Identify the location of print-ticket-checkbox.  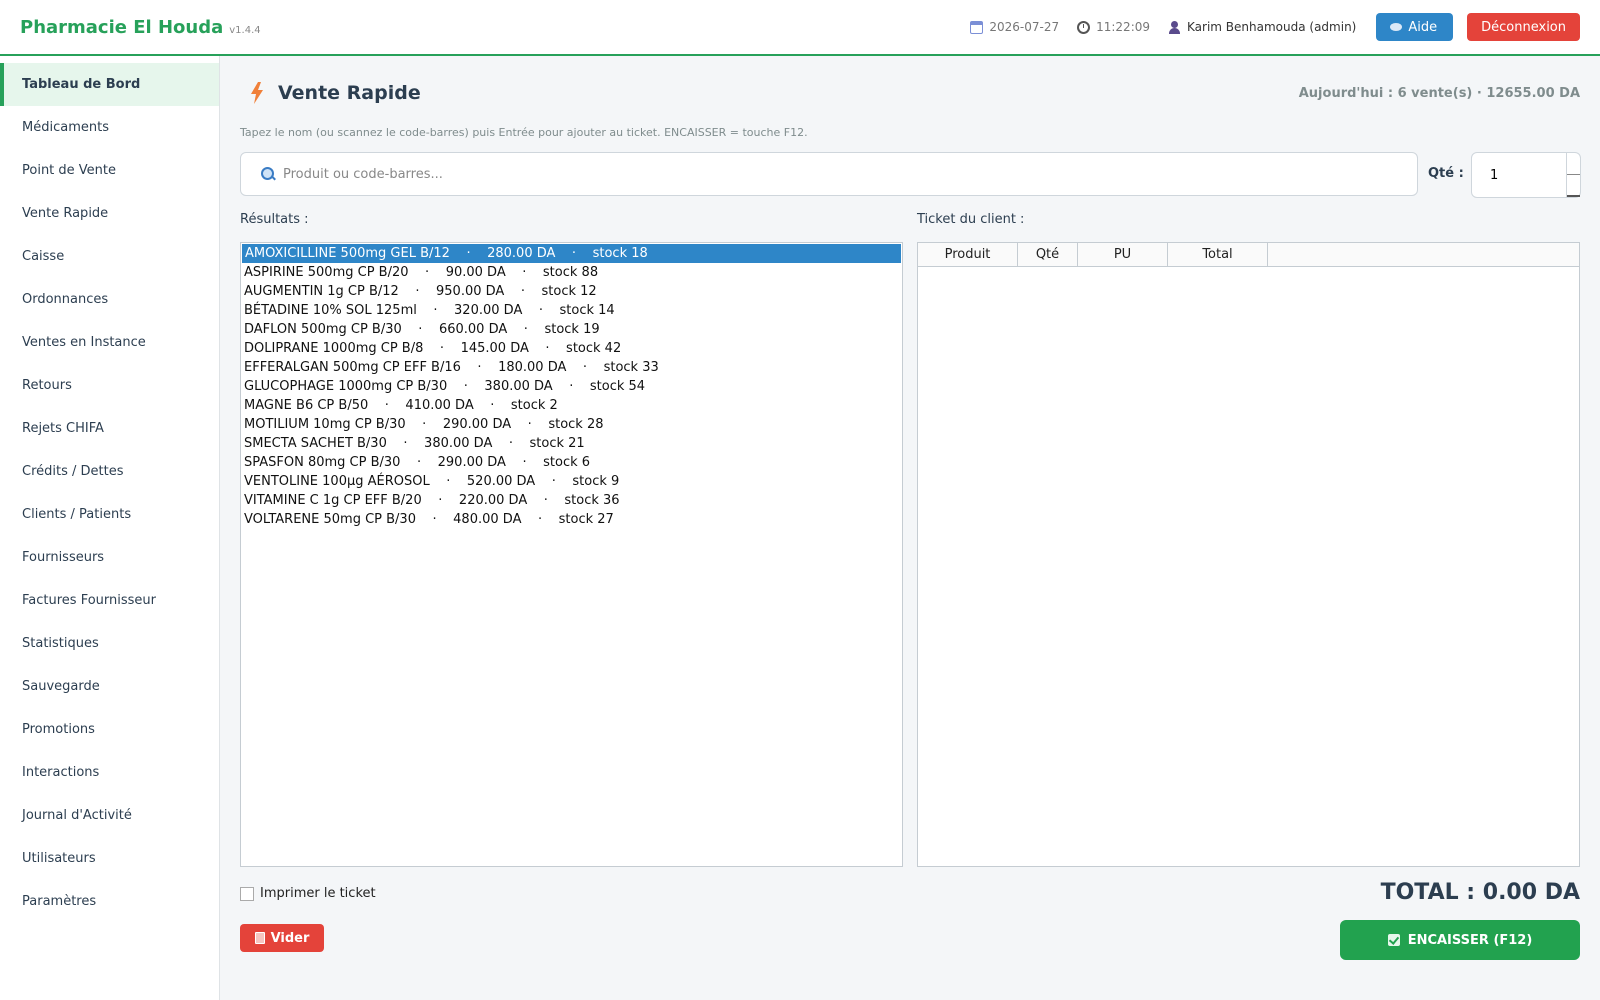
(247, 893).